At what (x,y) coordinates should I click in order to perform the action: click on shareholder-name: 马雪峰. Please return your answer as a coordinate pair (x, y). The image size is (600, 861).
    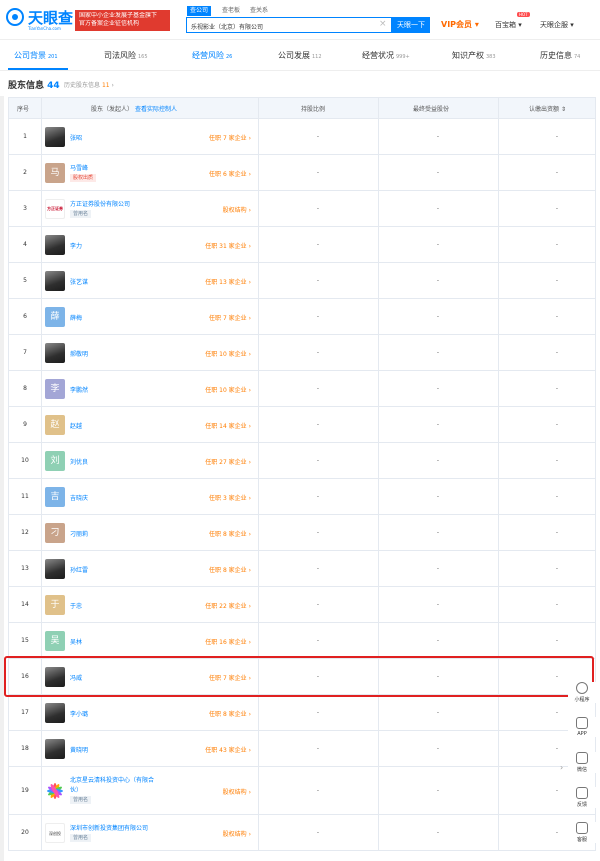
    Looking at the image, I should click on (79, 167).